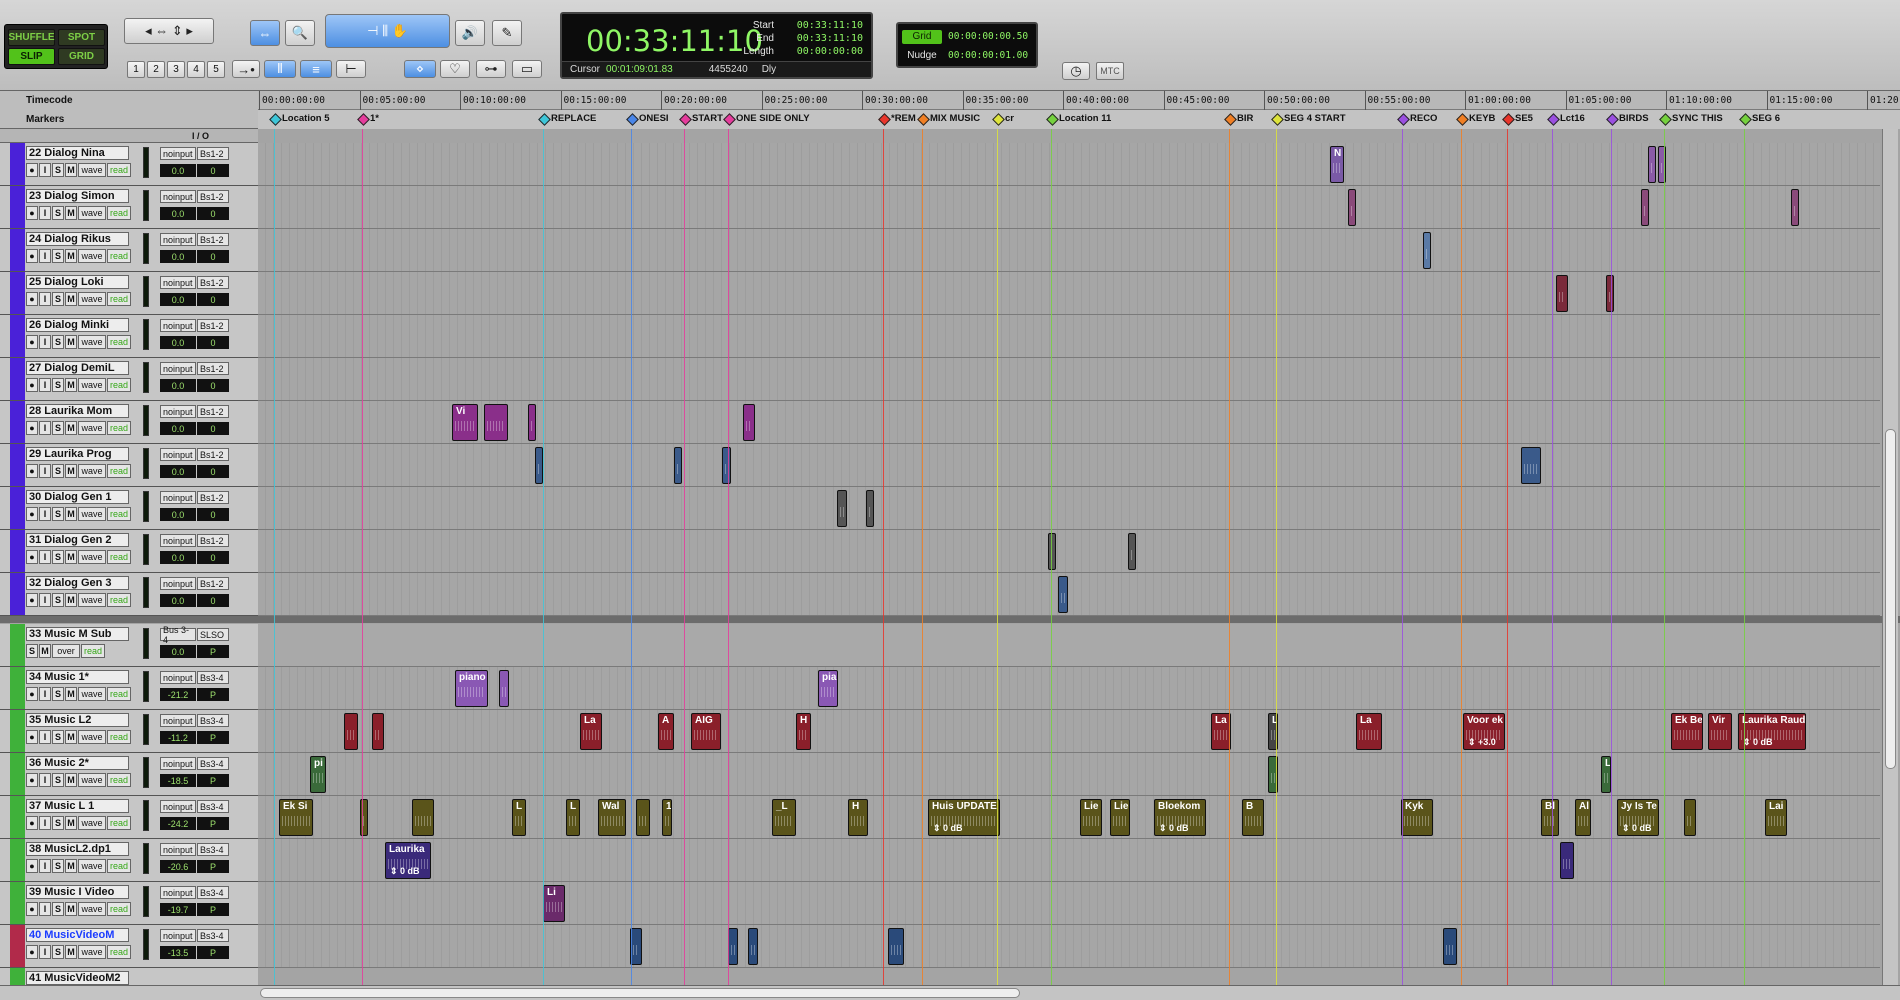 Image resolution: width=1900 pixels, height=1000 pixels. I want to click on window-config-button: ▭, so click(527, 69).